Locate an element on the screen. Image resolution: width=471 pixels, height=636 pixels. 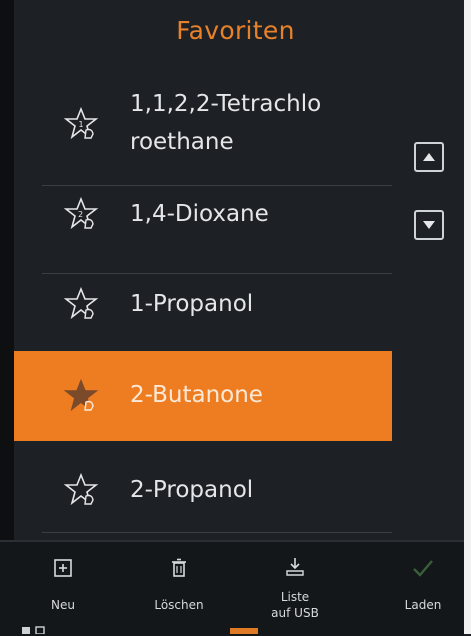
favorite-name: 1,1,2,2-Tetrachlo is located at coordinates (226, 104).